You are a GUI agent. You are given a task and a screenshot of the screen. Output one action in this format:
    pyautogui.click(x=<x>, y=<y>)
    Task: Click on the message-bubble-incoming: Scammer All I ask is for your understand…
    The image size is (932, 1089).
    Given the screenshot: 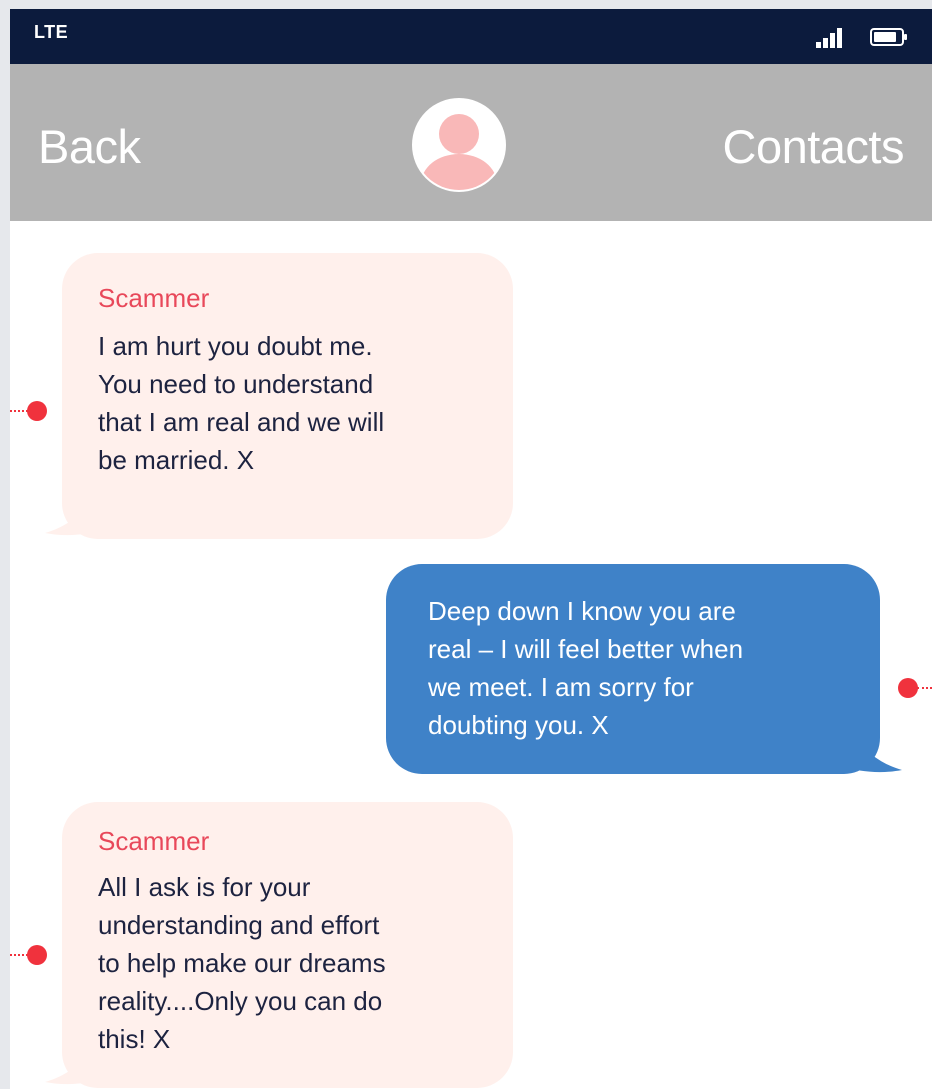 What is the action you would take?
    pyautogui.click(x=280, y=945)
    